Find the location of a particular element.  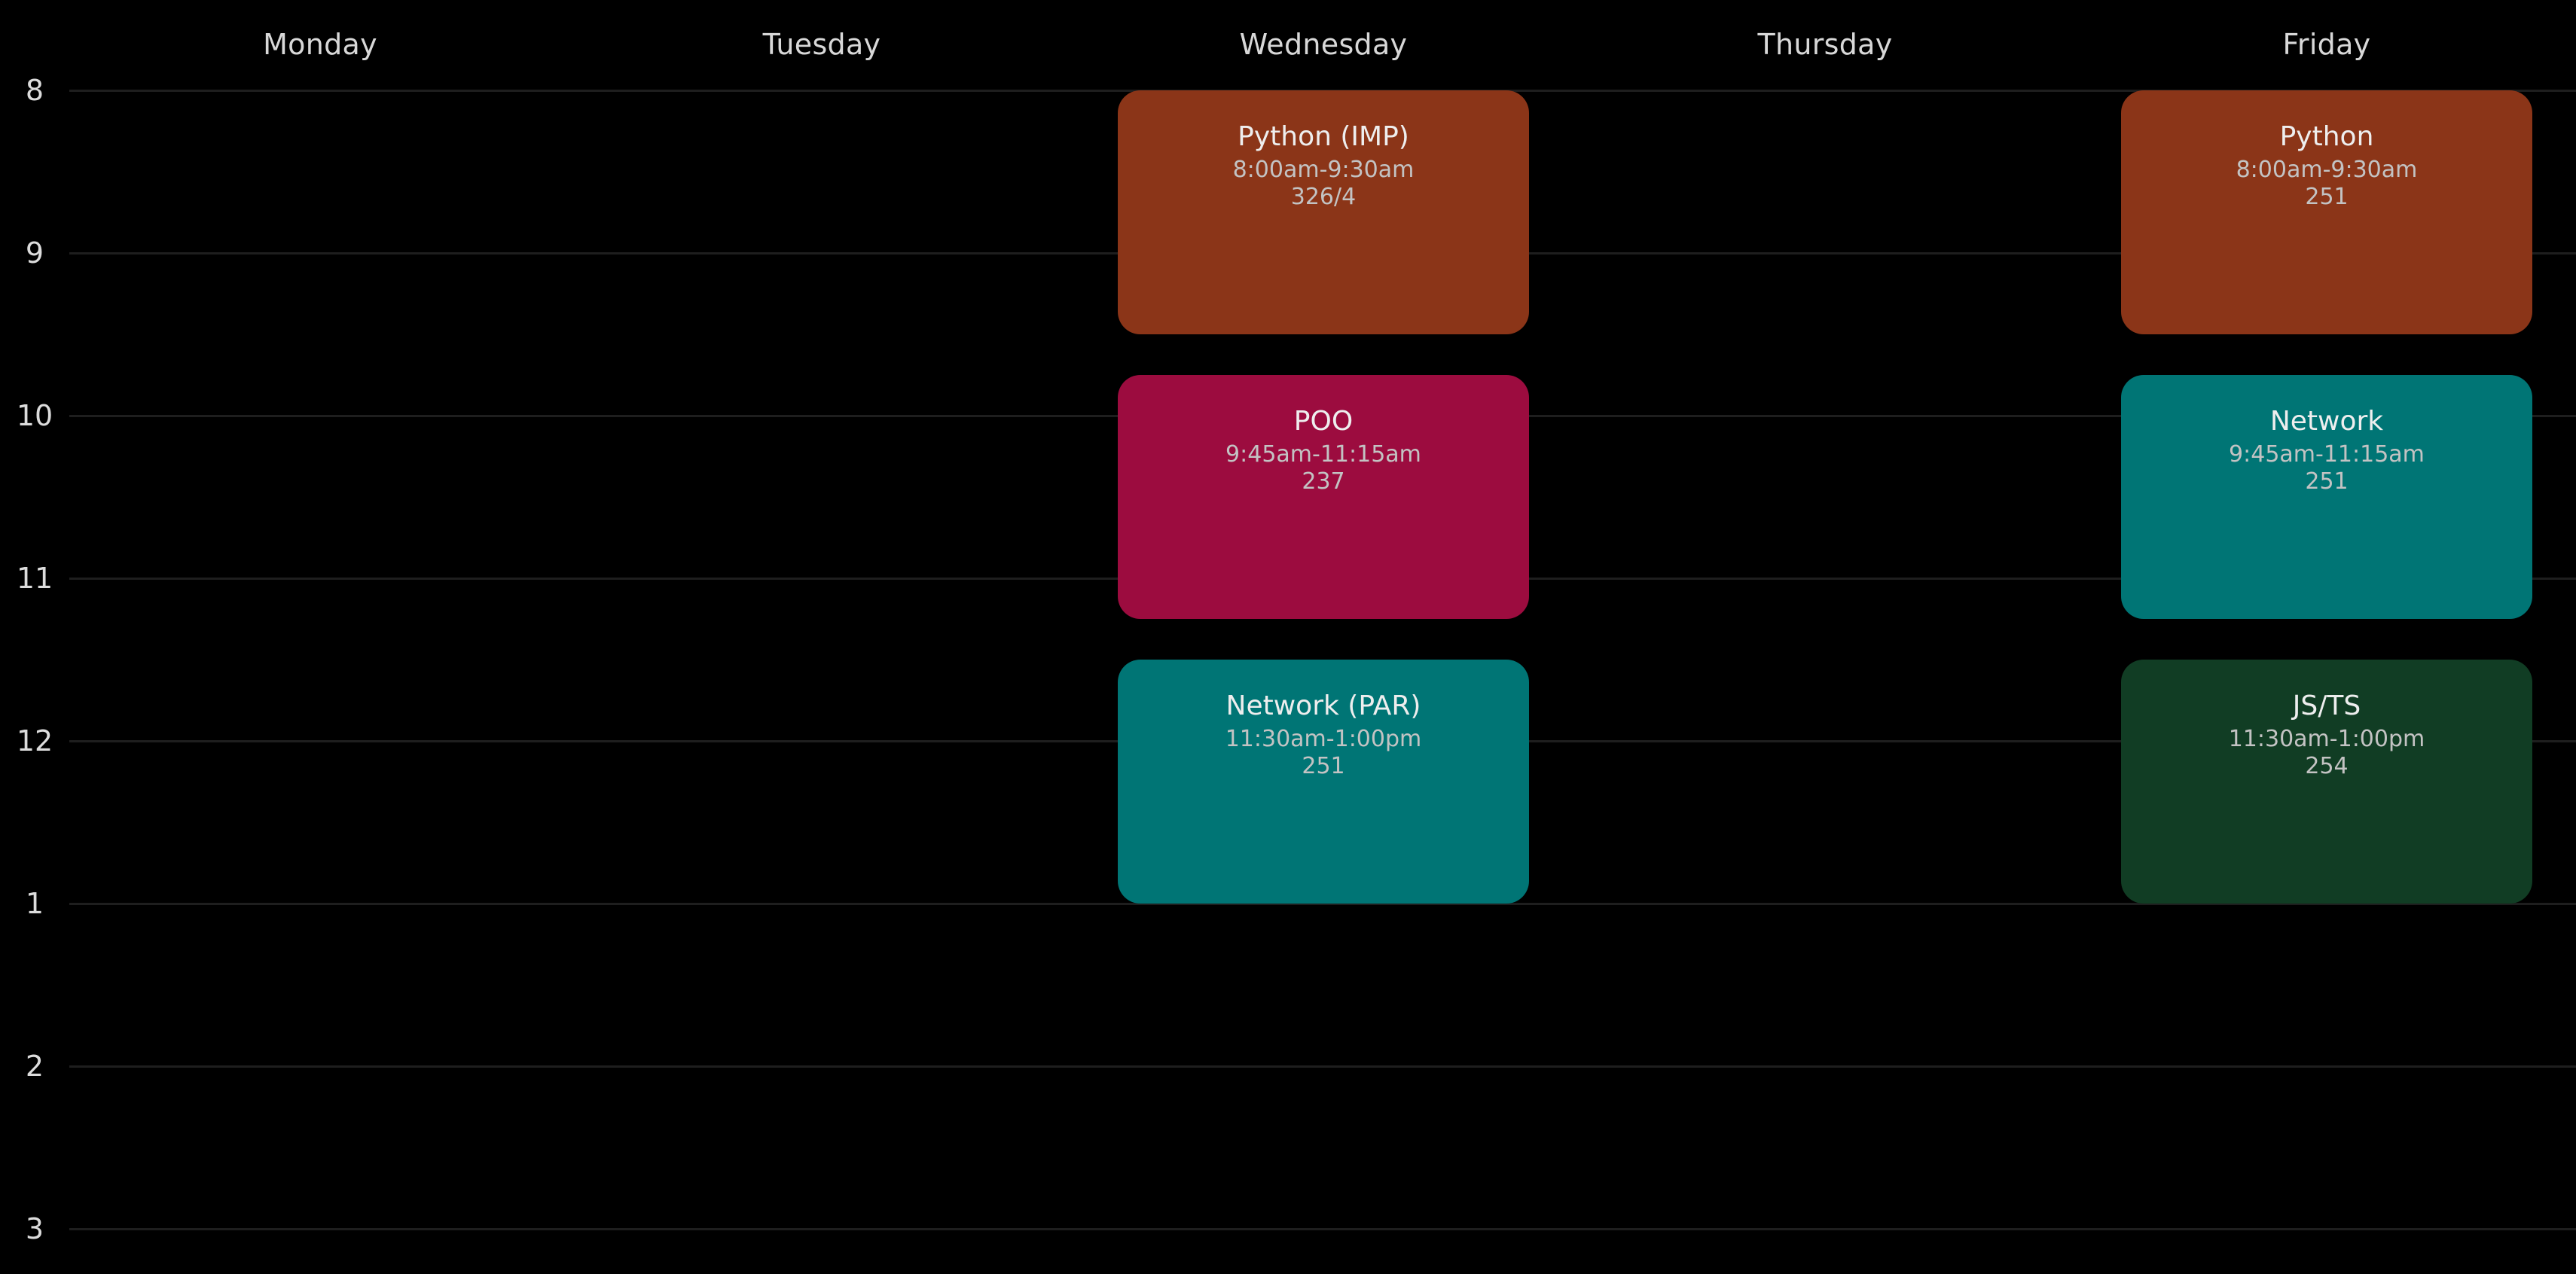

hour-label: 9 is located at coordinates (35, 253).